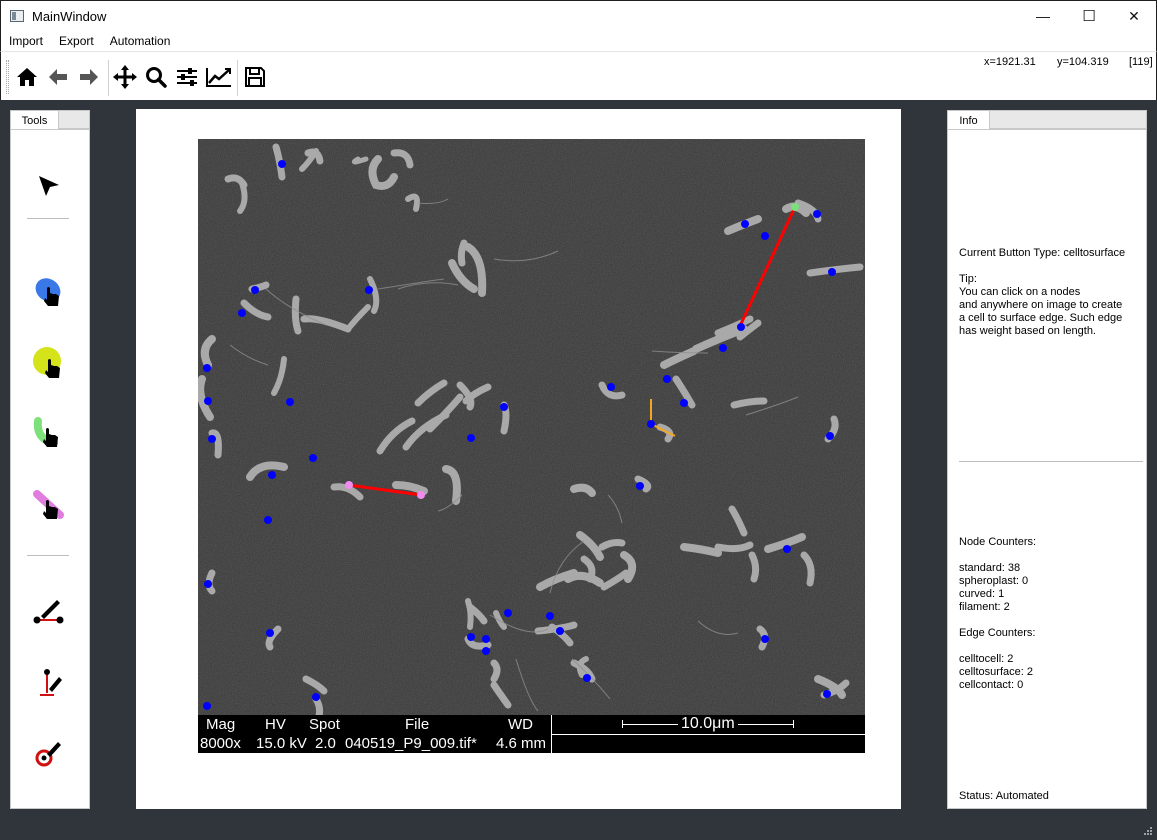 This screenshot has height=840, width=1157. Describe the element at coordinates (76, 41) in the screenshot. I see `menu-export: Export` at that location.